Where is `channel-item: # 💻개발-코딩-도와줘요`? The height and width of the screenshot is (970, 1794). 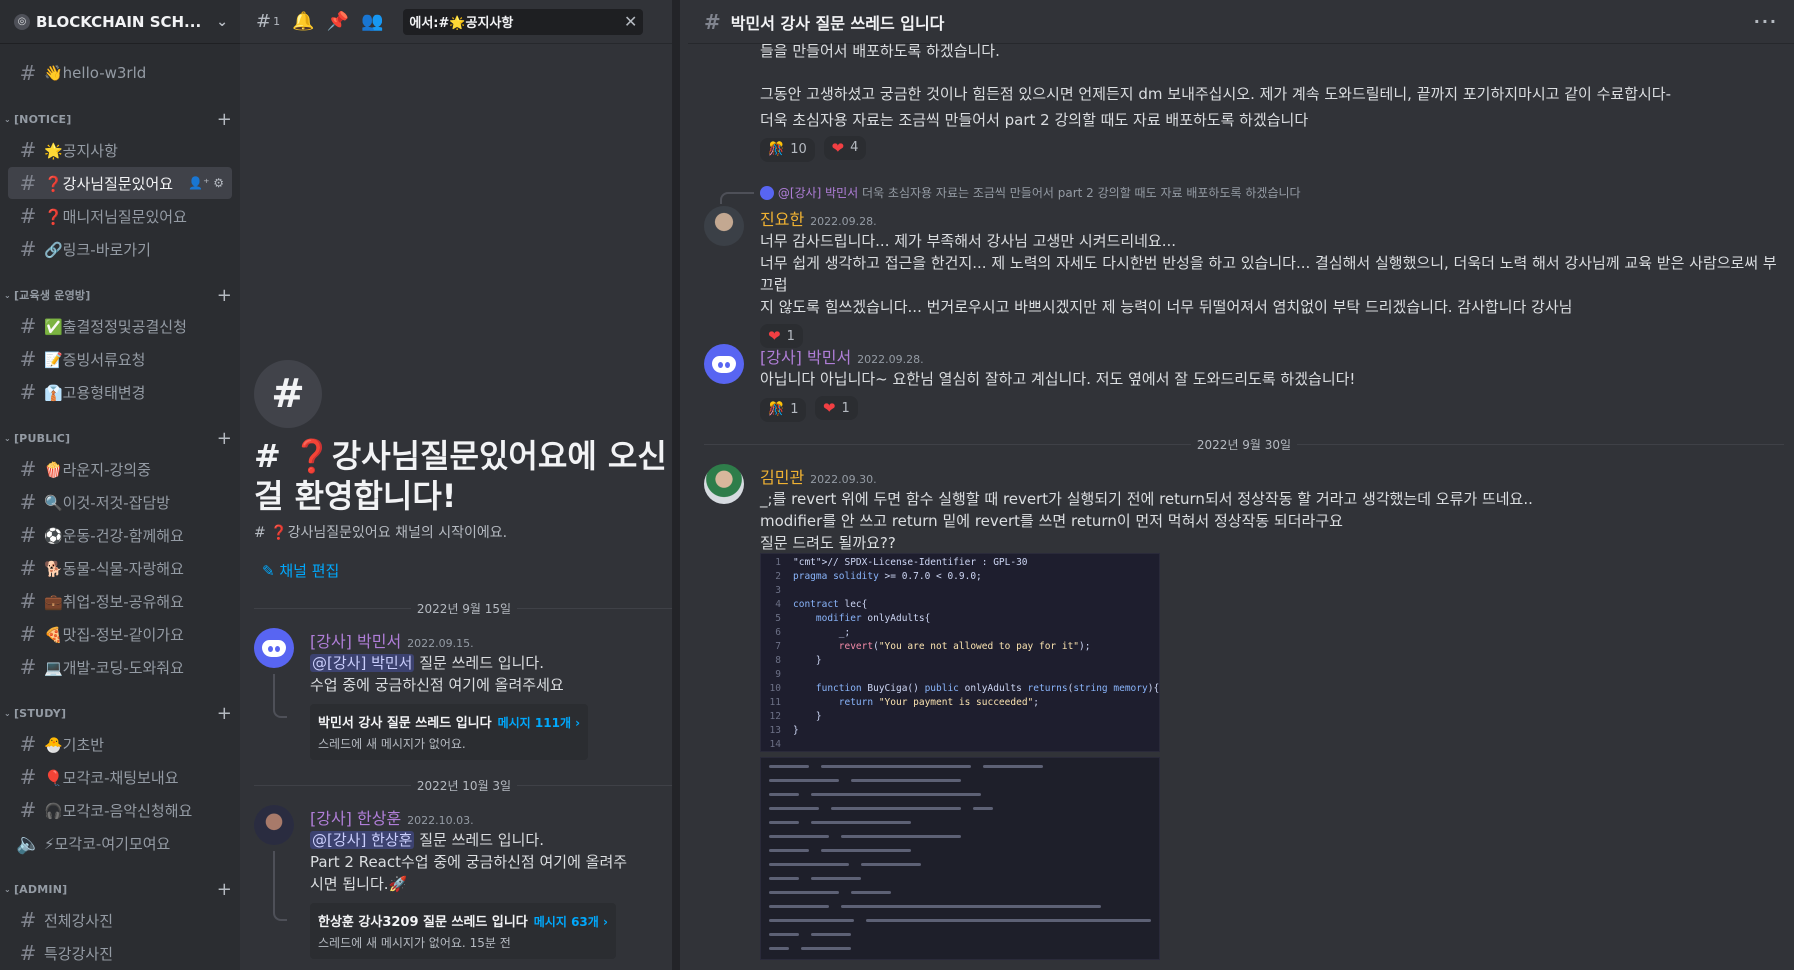
channel-item: # 💻개발-코딩-도와줘요 is located at coordinates (120, 667).